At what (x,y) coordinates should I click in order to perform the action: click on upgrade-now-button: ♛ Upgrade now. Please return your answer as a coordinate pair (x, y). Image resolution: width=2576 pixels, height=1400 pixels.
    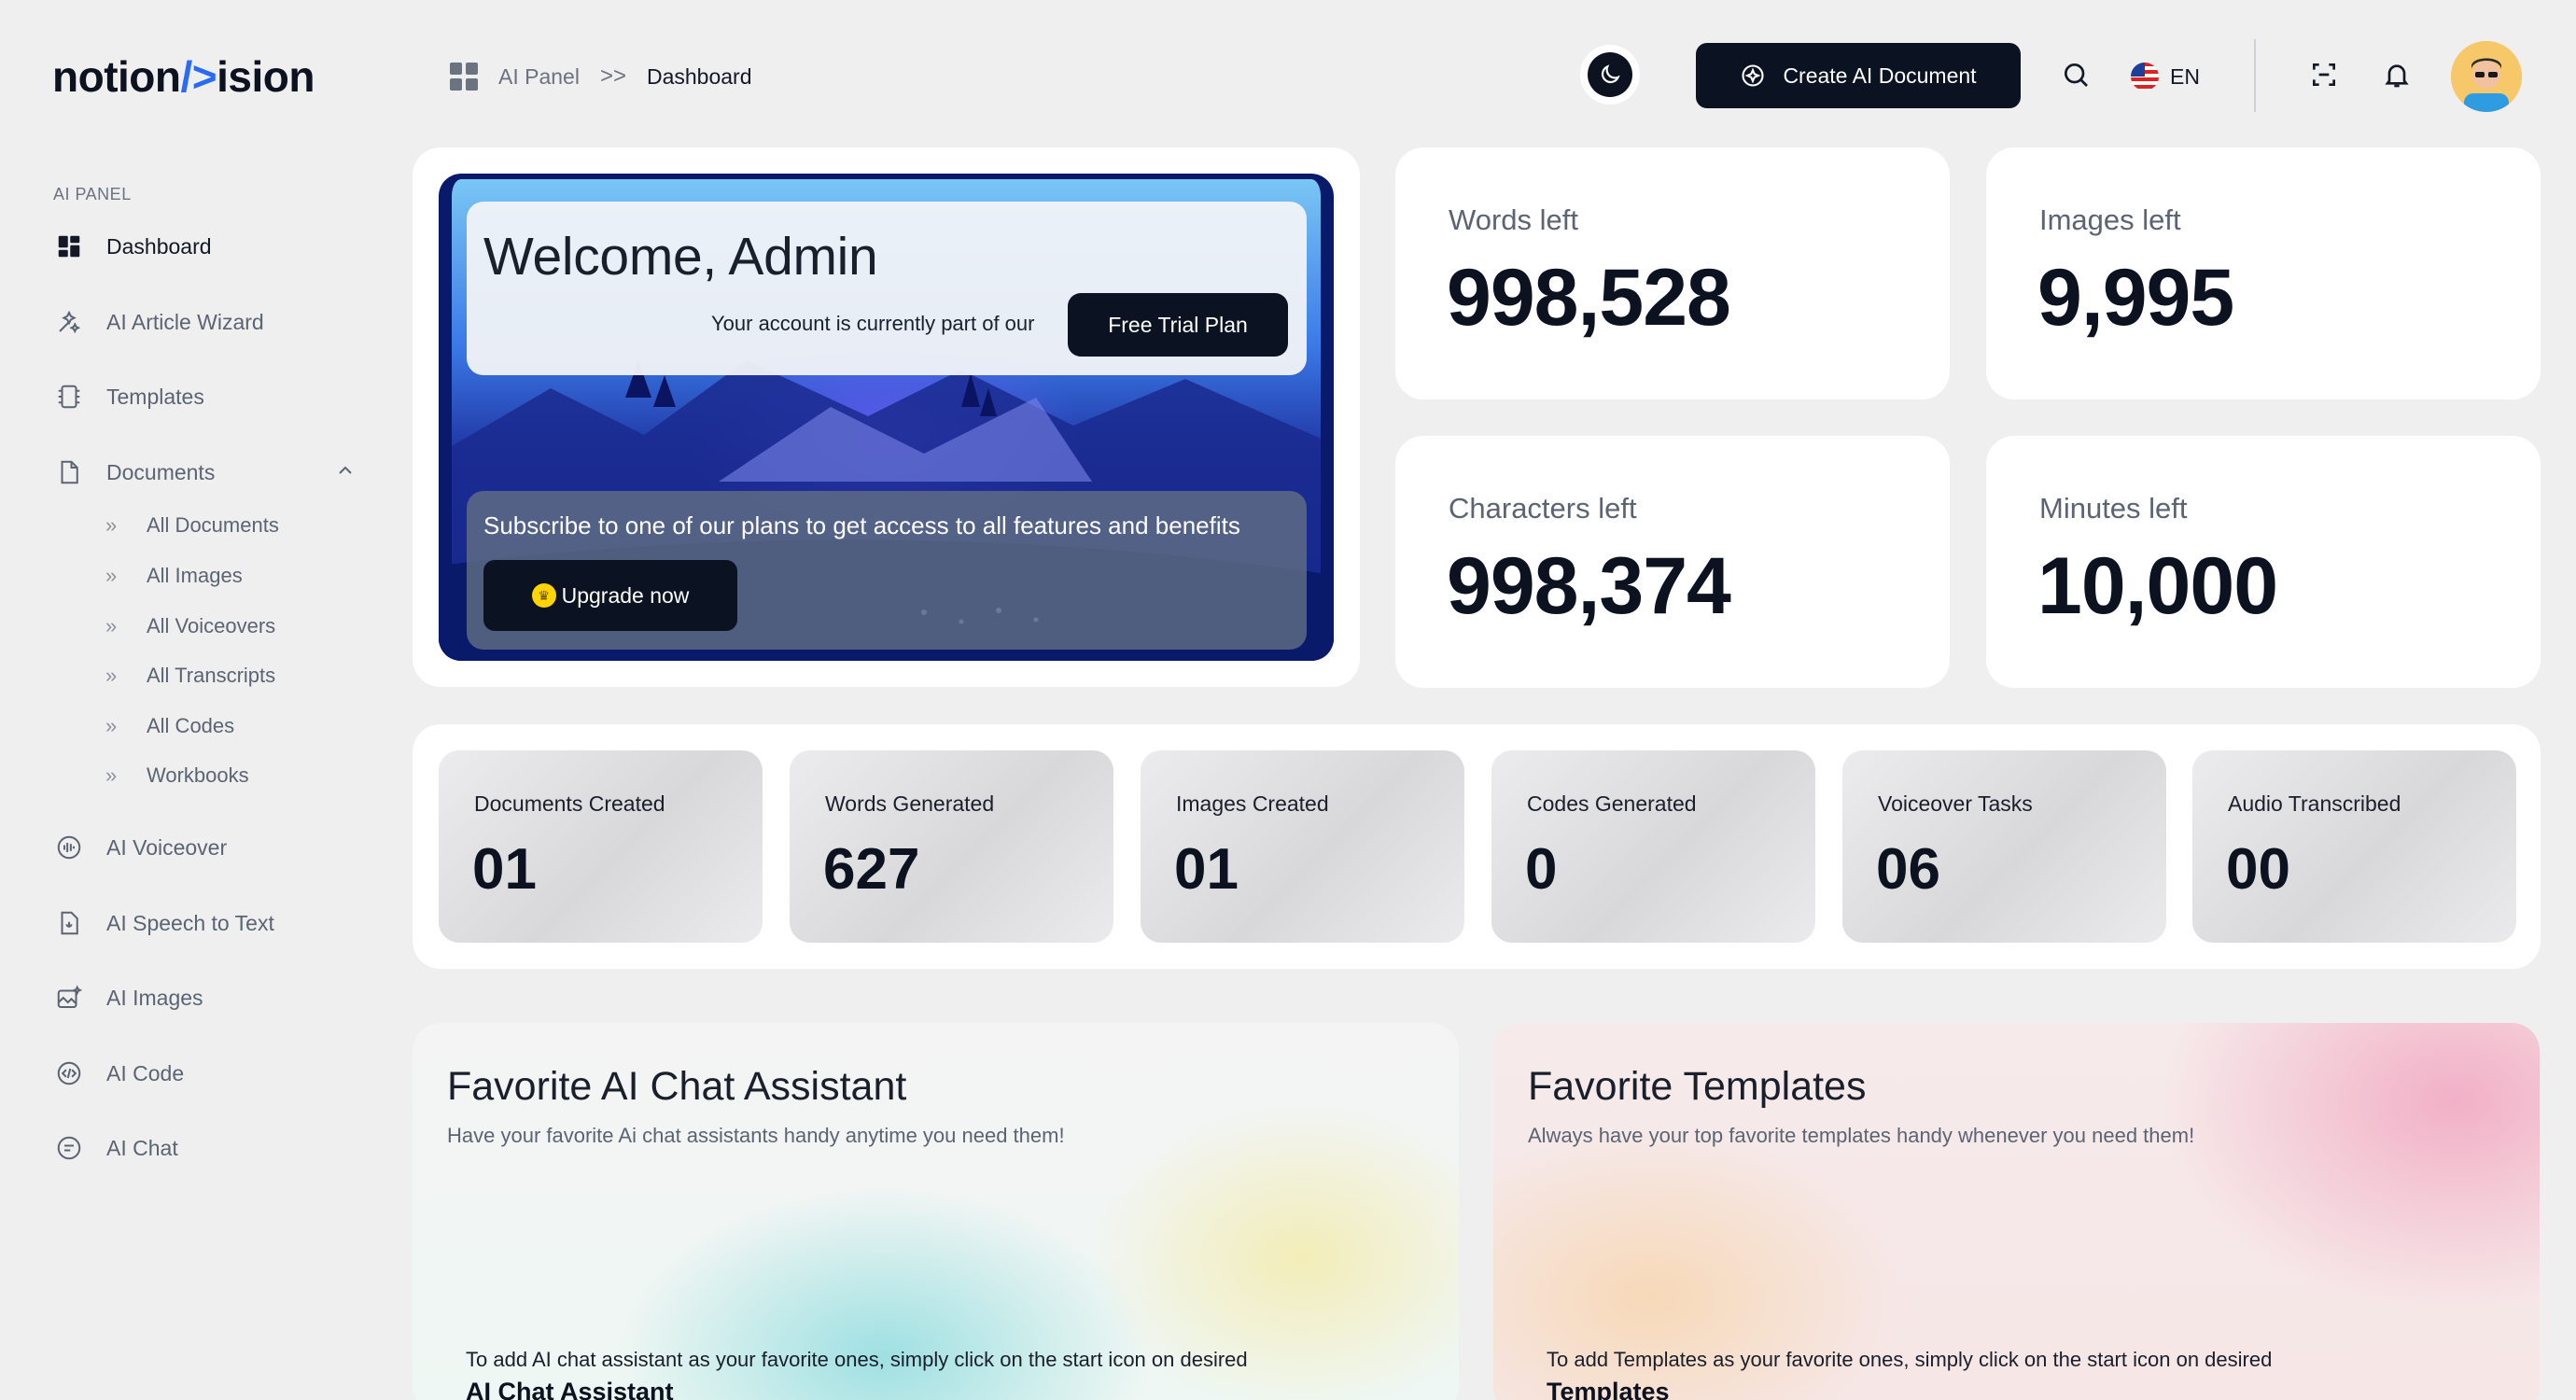
    Looking at the image, I should click on (610, 595).